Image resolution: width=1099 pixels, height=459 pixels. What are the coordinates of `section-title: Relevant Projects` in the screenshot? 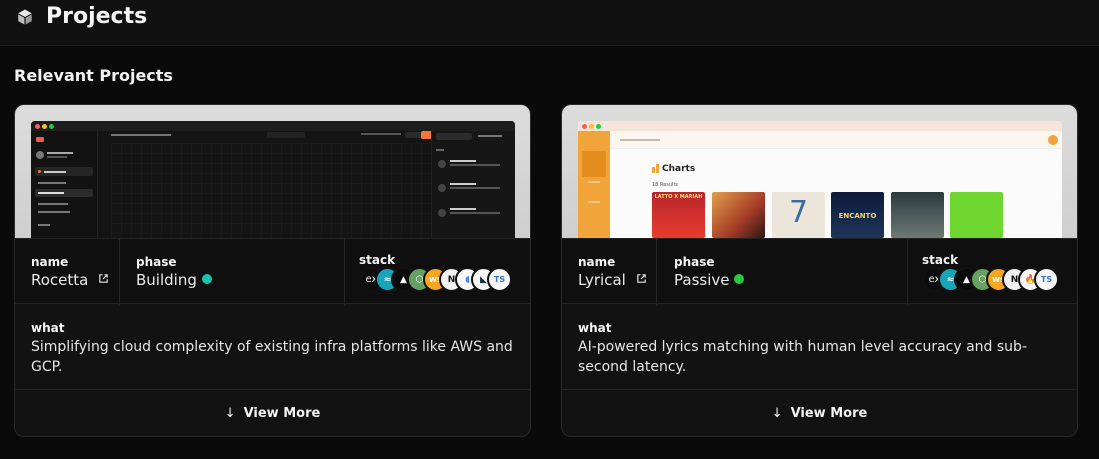 It's located at (93, 75).